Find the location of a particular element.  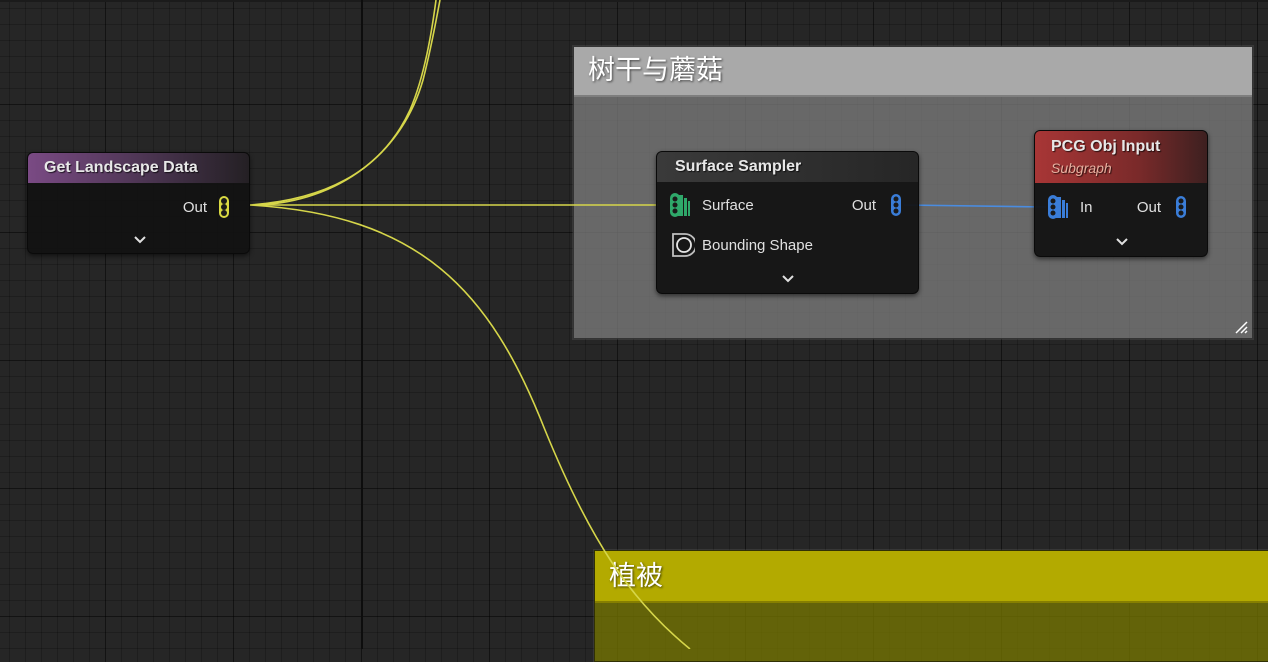

pin-label: In is located at coordinates (1086, 207).